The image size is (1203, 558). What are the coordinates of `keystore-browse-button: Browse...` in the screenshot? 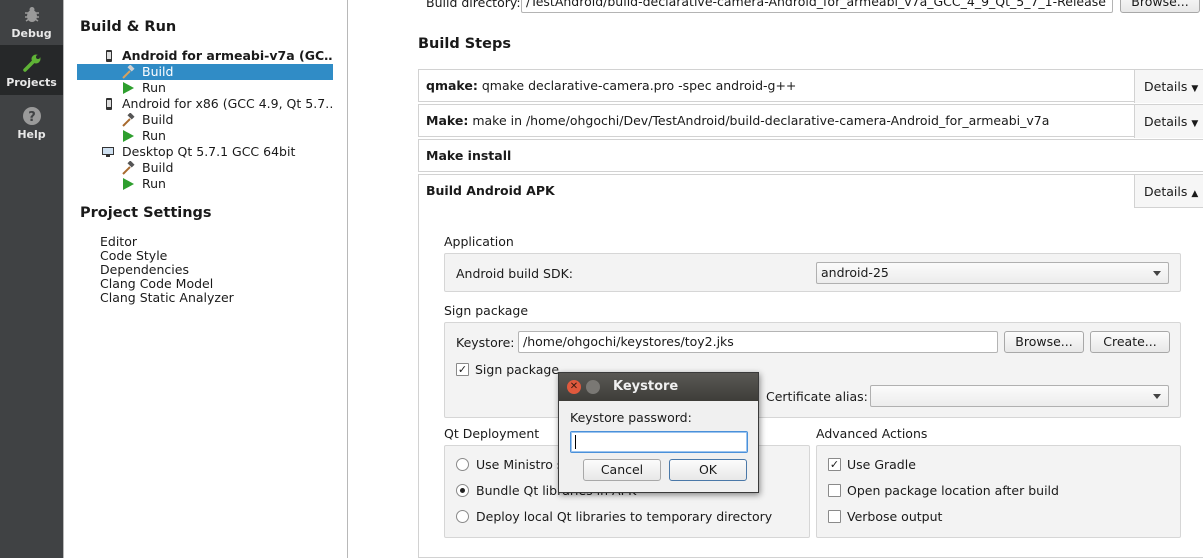 It's located at (1044, 342).